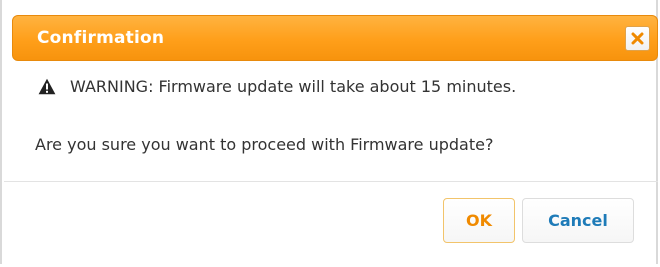  What do you see at coordinates (47, 86) in the screenshot?
I see `warning-icon` at bounding box center [47, 86].